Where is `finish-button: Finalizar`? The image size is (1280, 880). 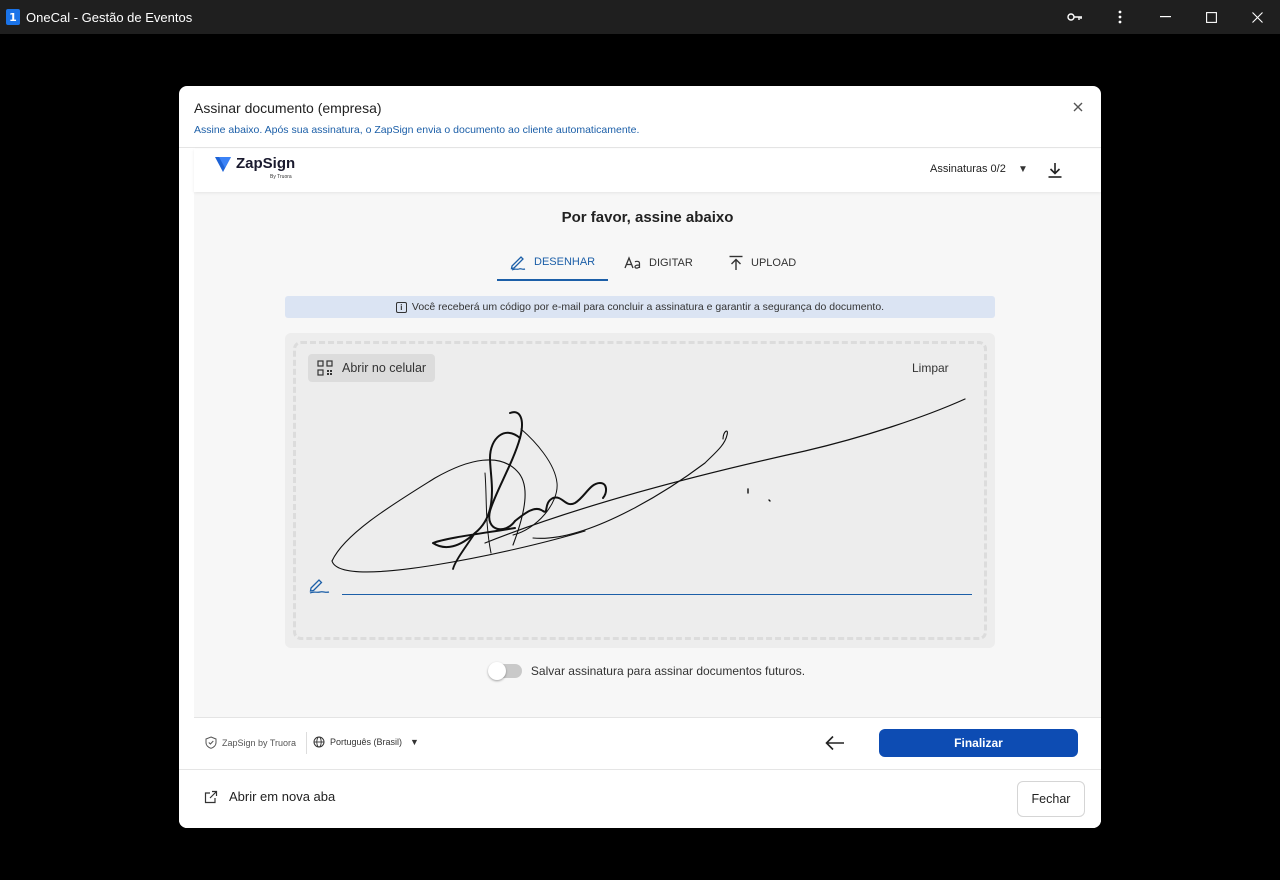
finish-button: Finalizar is located at coordinates (978, 743).